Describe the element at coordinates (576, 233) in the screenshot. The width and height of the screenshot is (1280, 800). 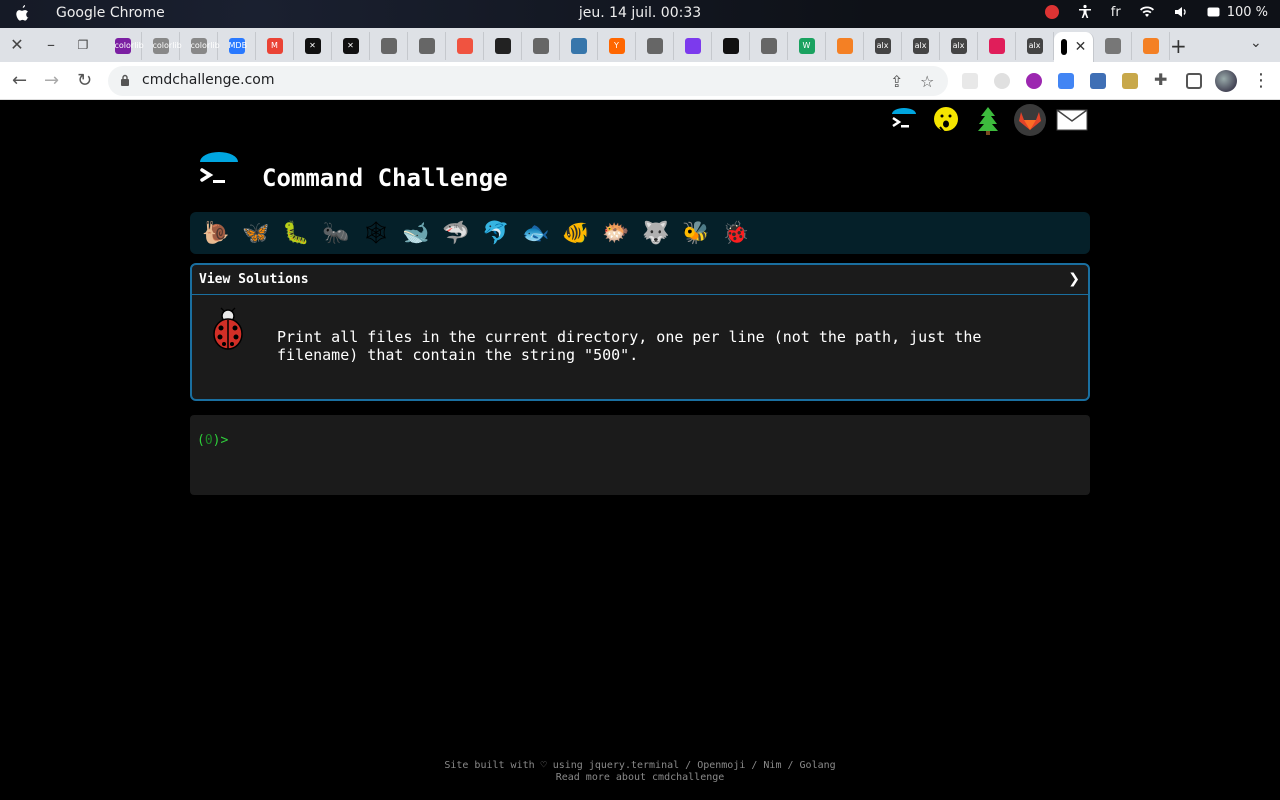
I see `level-icon: 🐠` at that location.